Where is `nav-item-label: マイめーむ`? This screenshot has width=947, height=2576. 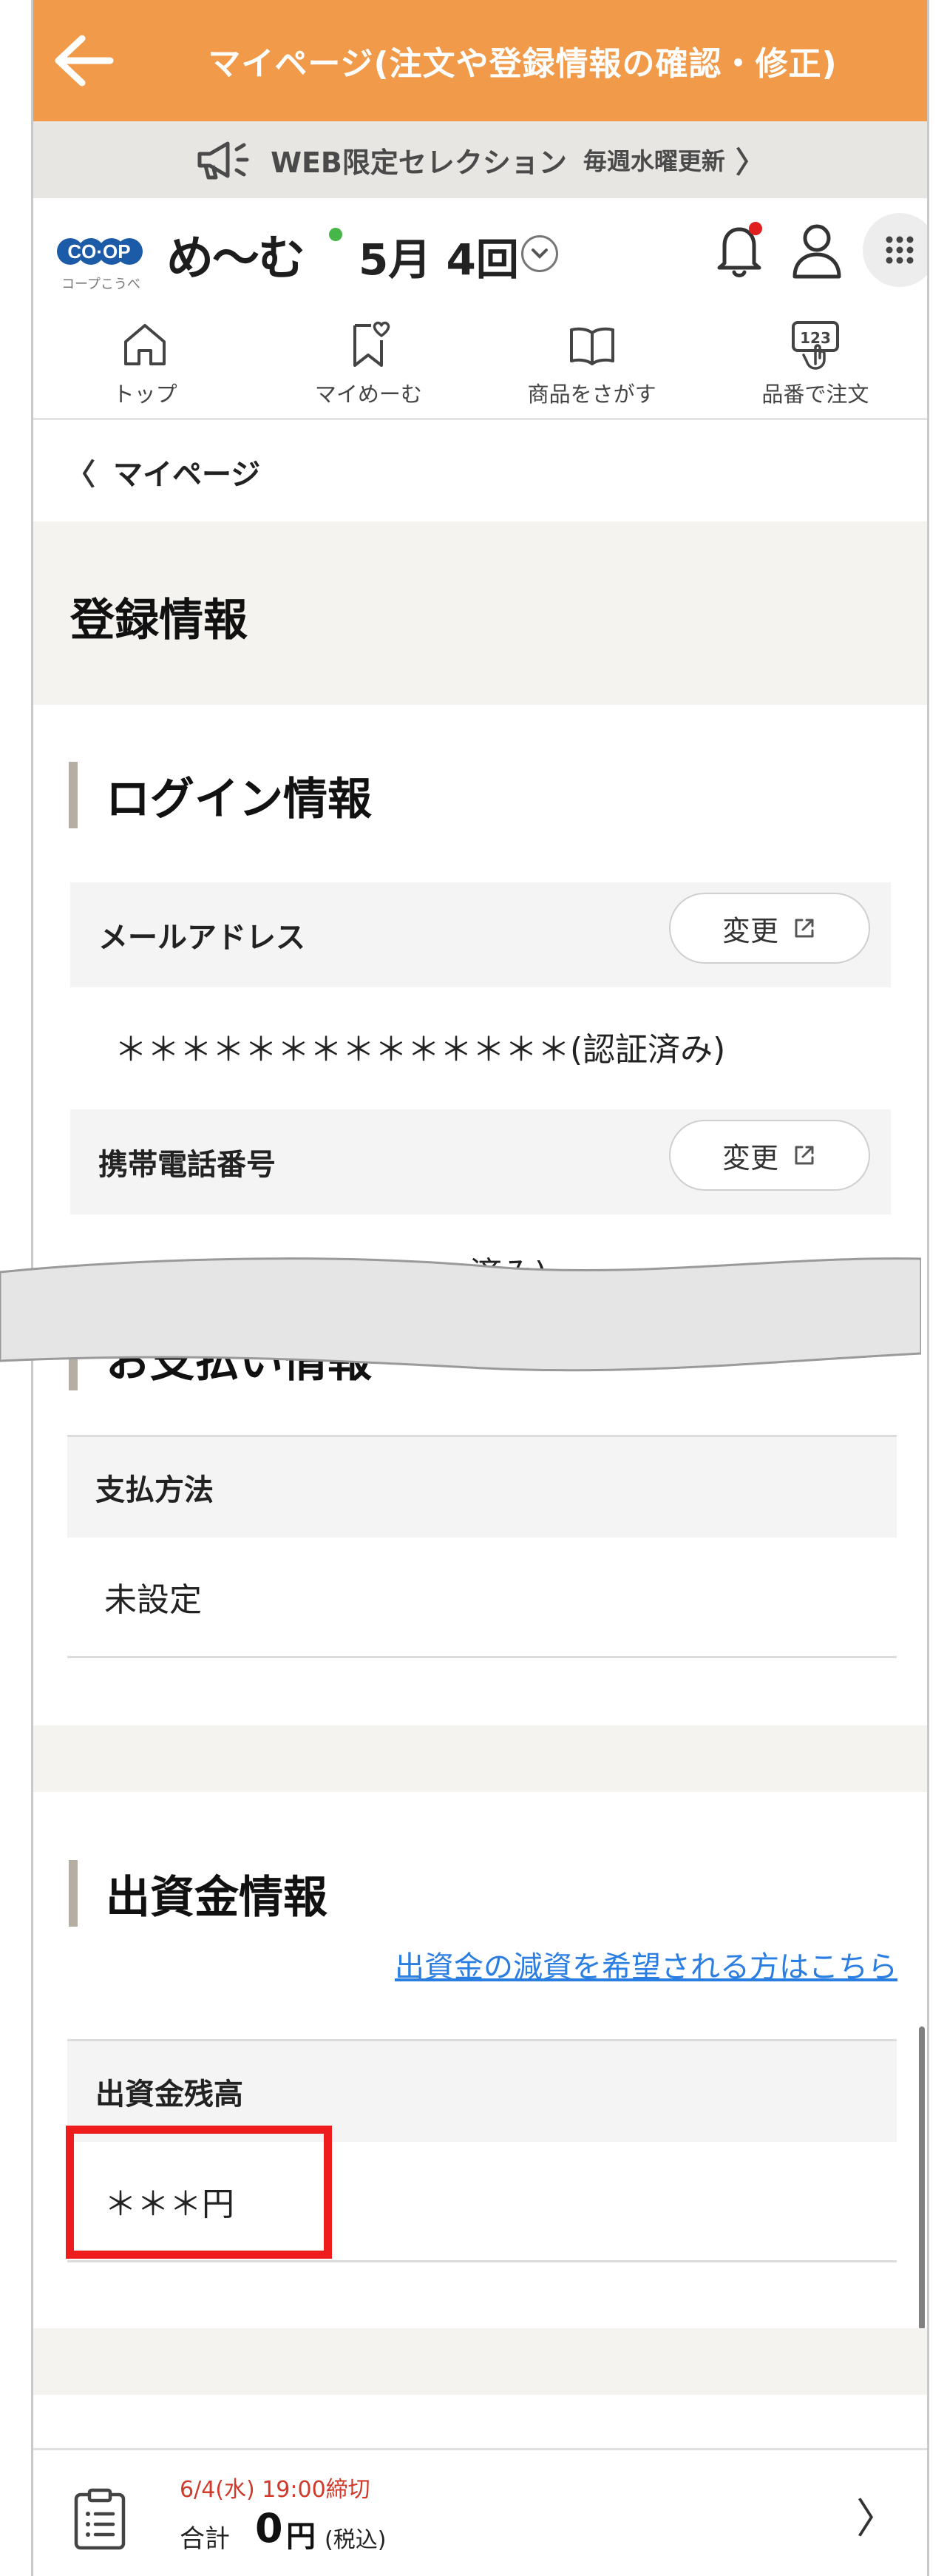 nav-item-label: マイめーむ is located at coordinates (368, 394).